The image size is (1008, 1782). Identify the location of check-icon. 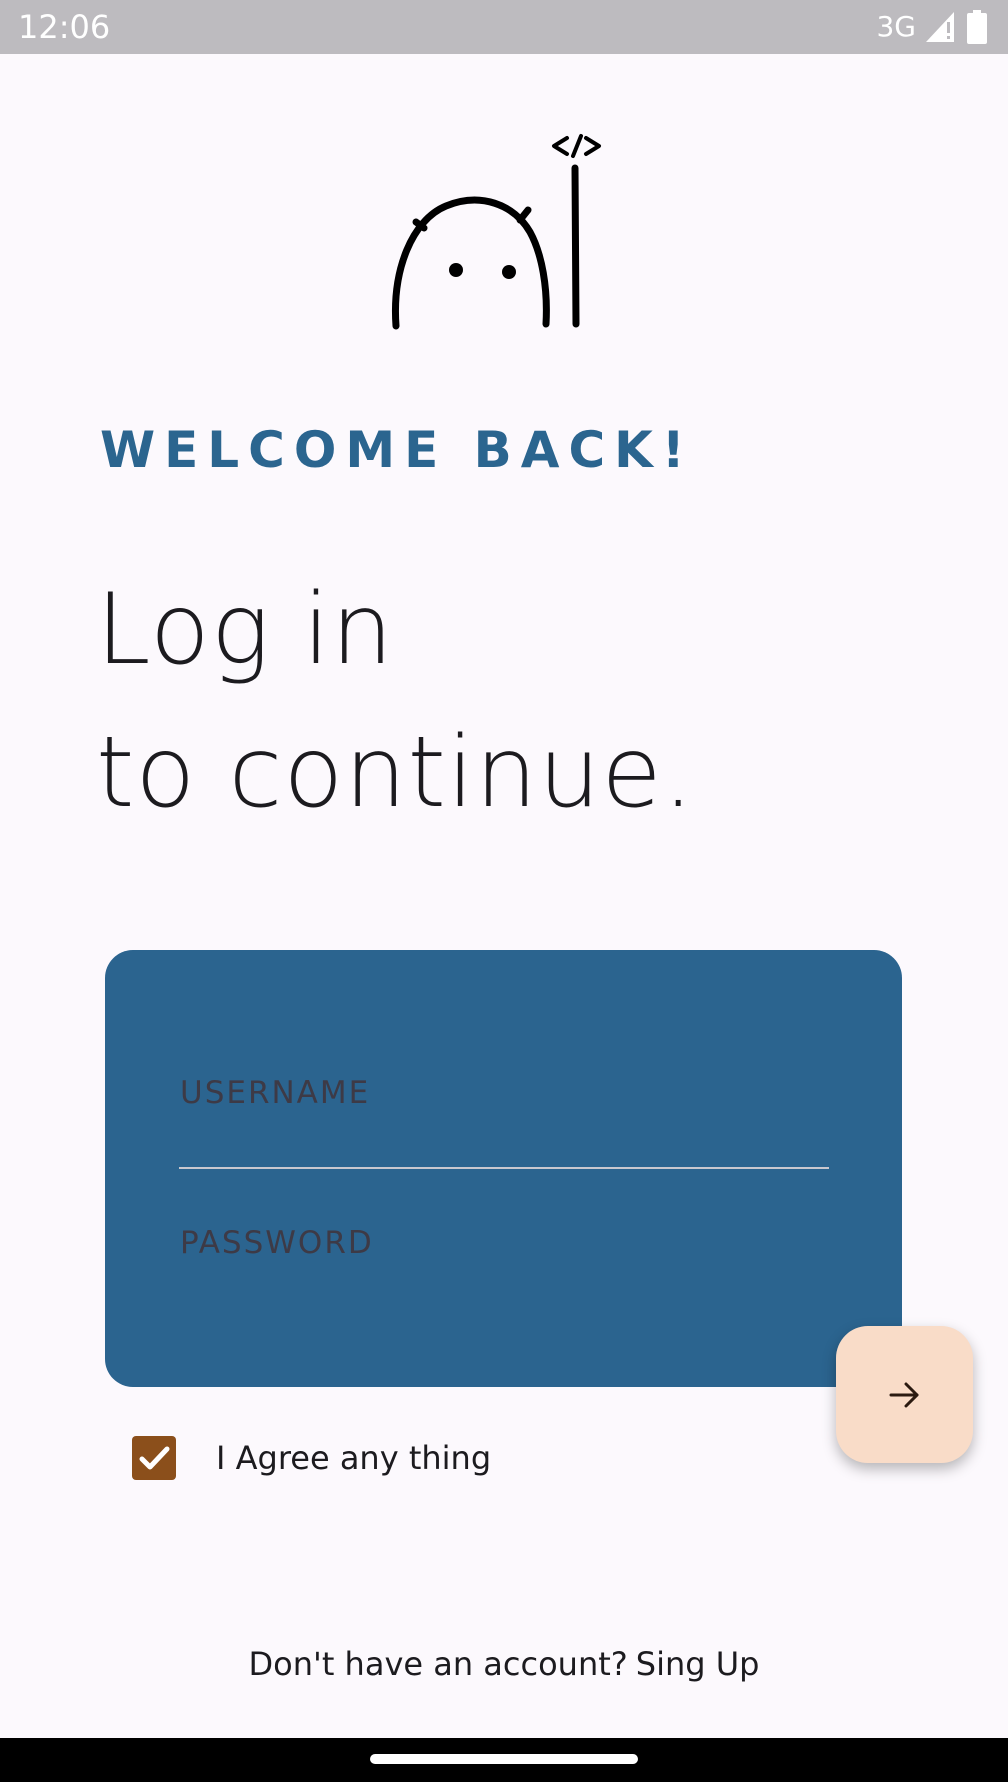
(154, 1458).